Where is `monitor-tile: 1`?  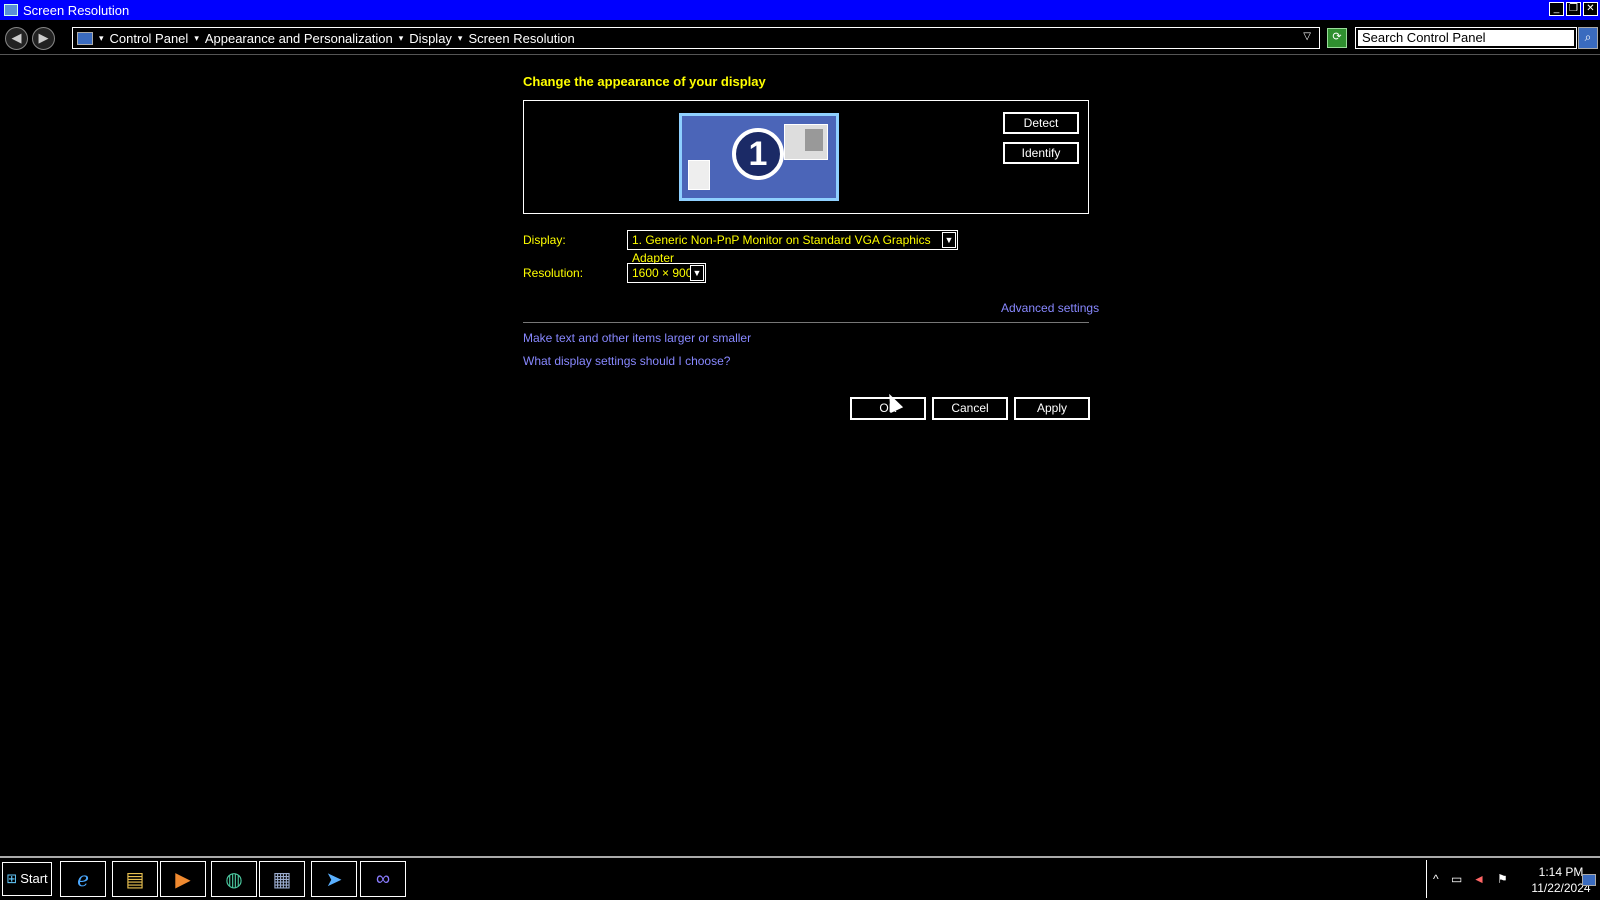
monitor-tile: 1 is located at coordinates (759, 157).